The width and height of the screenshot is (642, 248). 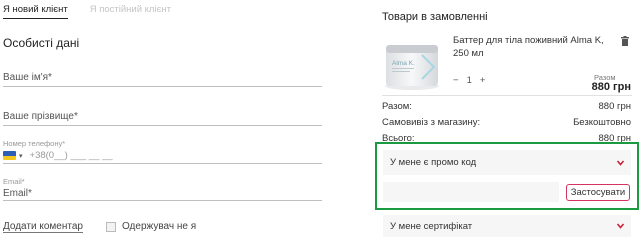 I want to click on personal-data-title: Особисті дані, so click(x=41, y=43).